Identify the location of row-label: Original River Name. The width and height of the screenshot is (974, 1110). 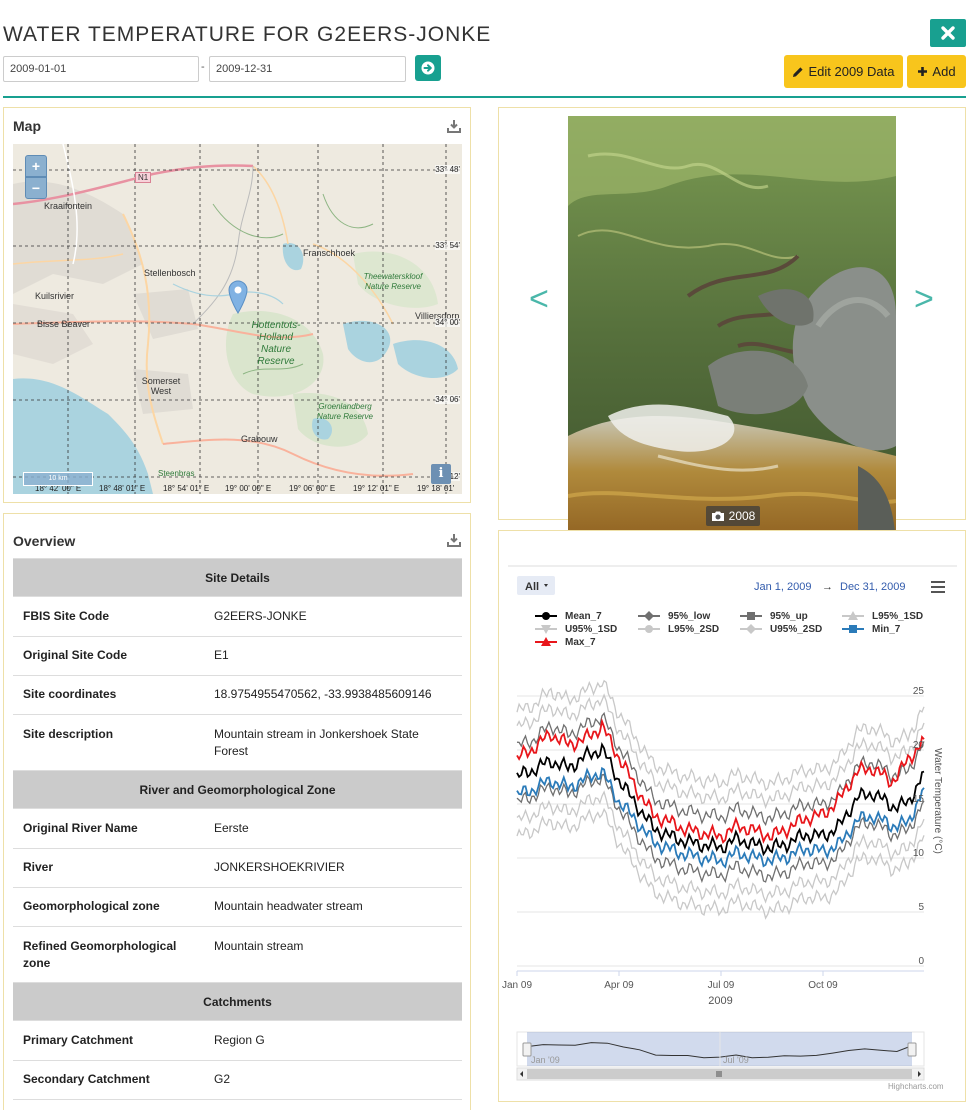
(108, 828).